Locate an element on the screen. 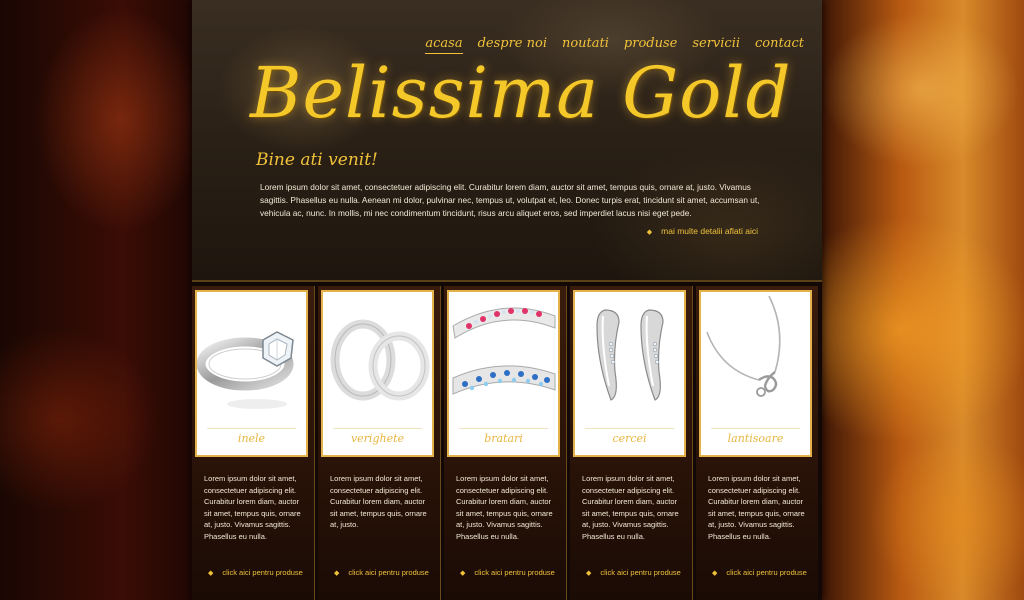 The height and width of the screenshot is (600, 1024). product-card: inele is located at coordinates (251, 373).